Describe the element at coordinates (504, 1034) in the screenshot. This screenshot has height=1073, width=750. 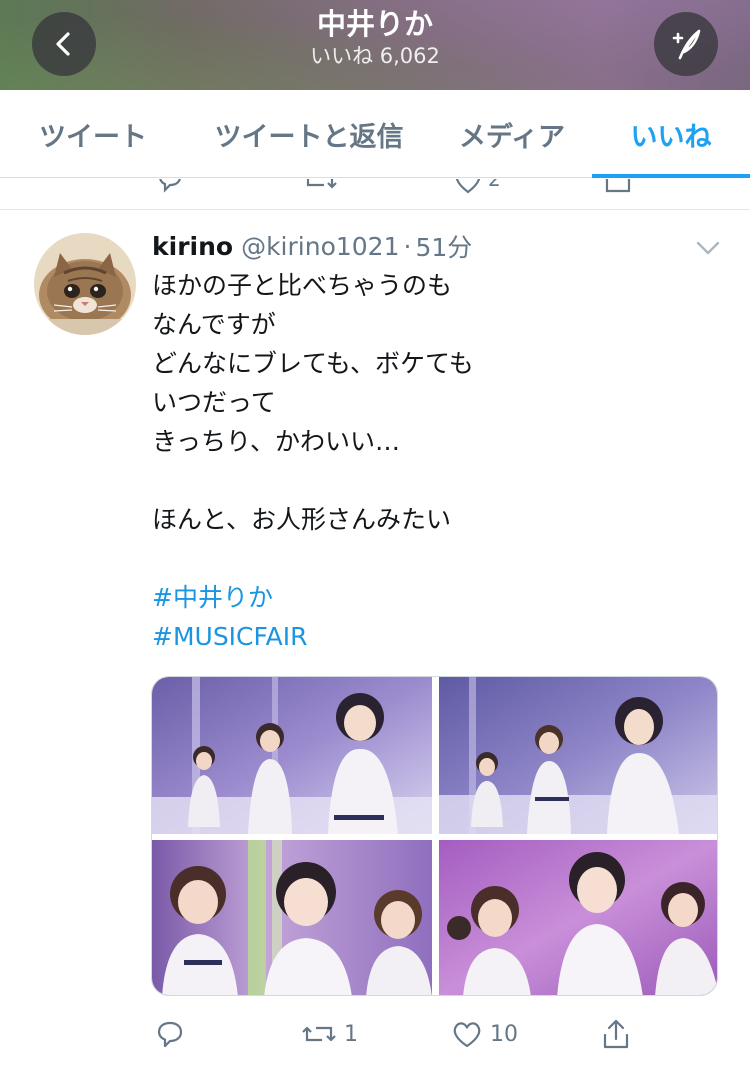
I see `like-count: 10` at that location.